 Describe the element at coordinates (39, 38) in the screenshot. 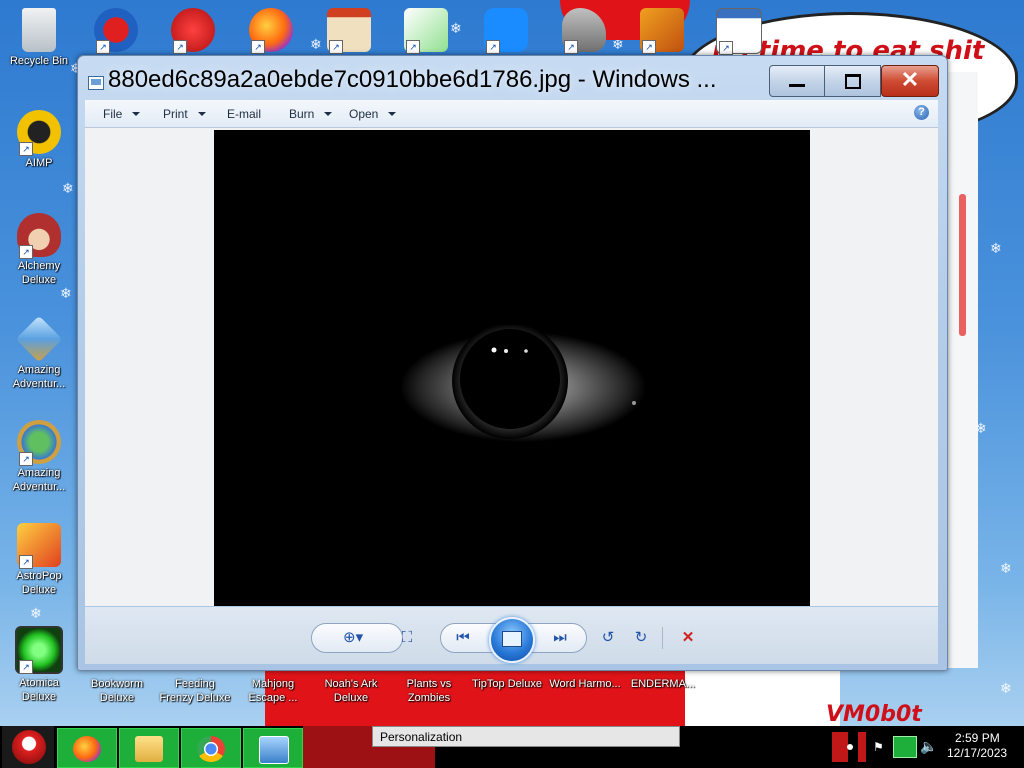

I see `desktop-icon-recycle-bin: Recycle Bin` at that location.